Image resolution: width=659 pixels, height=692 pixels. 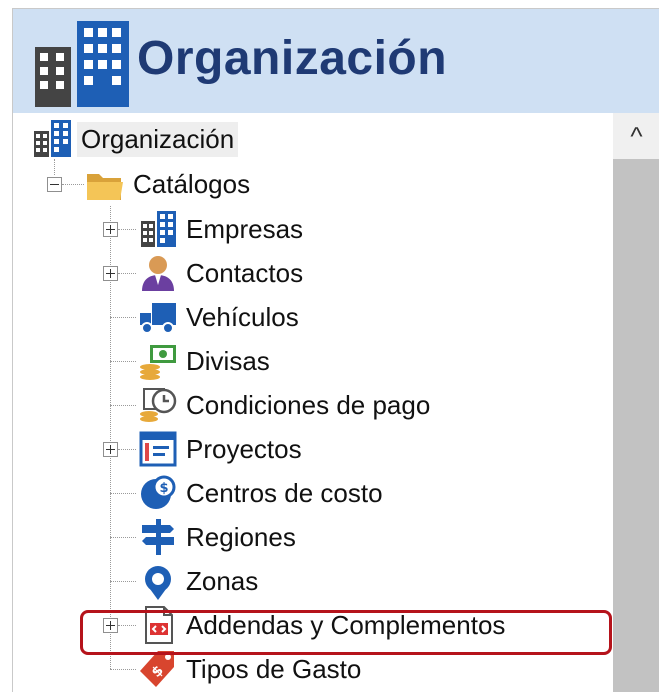 I want to click on scroll-up-arrow-icon: ^, so click(x=636, y=136).